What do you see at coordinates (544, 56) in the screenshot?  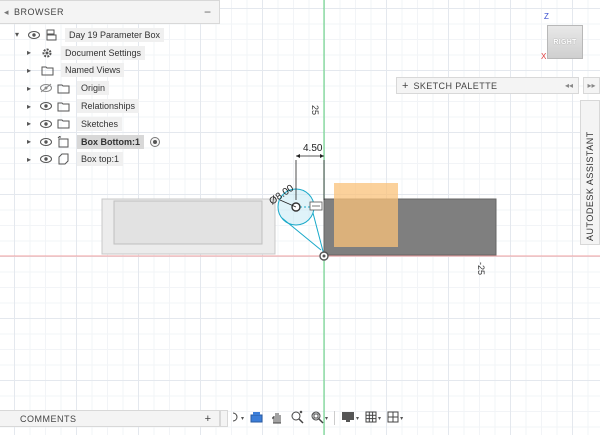 I see `axis-x-label: X` at bounding box center [544, 56].